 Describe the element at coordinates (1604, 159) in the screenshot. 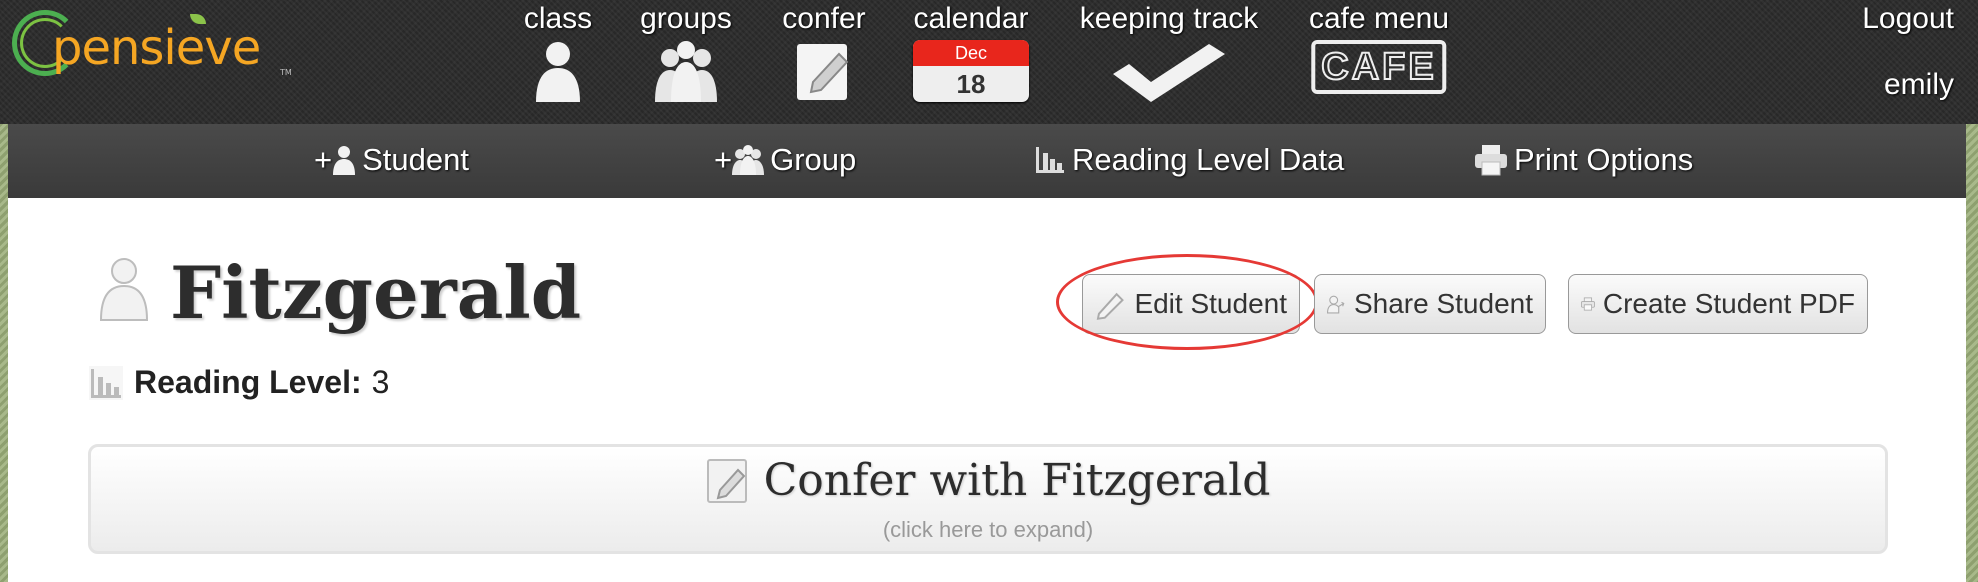

I see `print-options-label: Print Options` at that location.